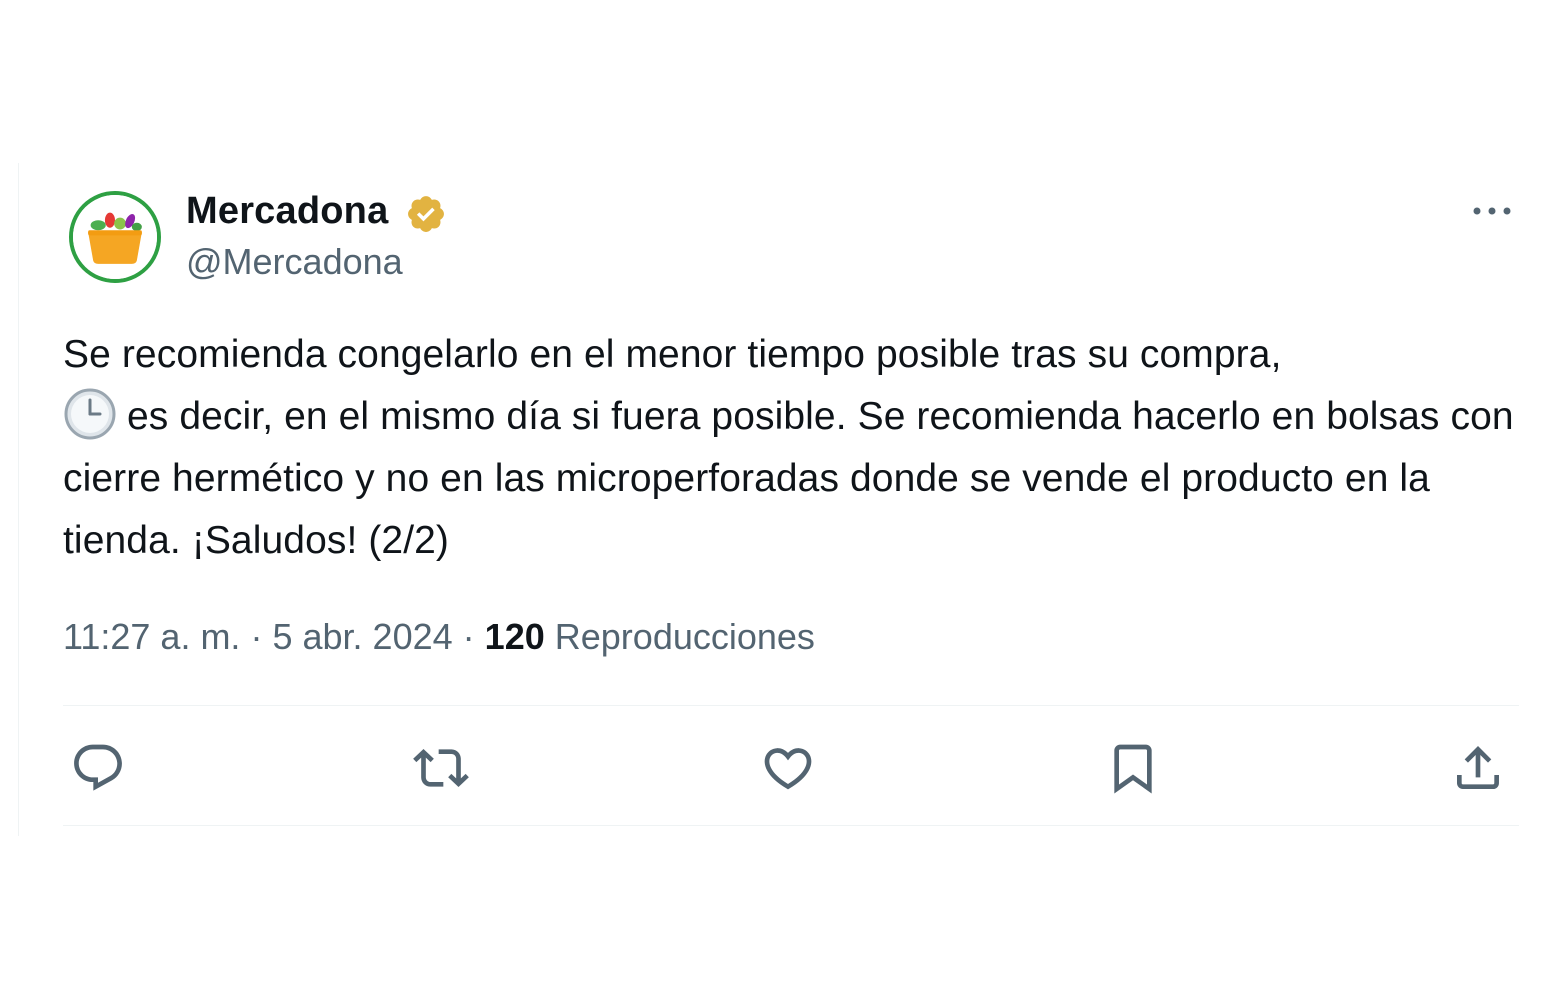 The width and height of the screenshot is (1554, 1000). I want to click on reply-icon, so click(98, 767).